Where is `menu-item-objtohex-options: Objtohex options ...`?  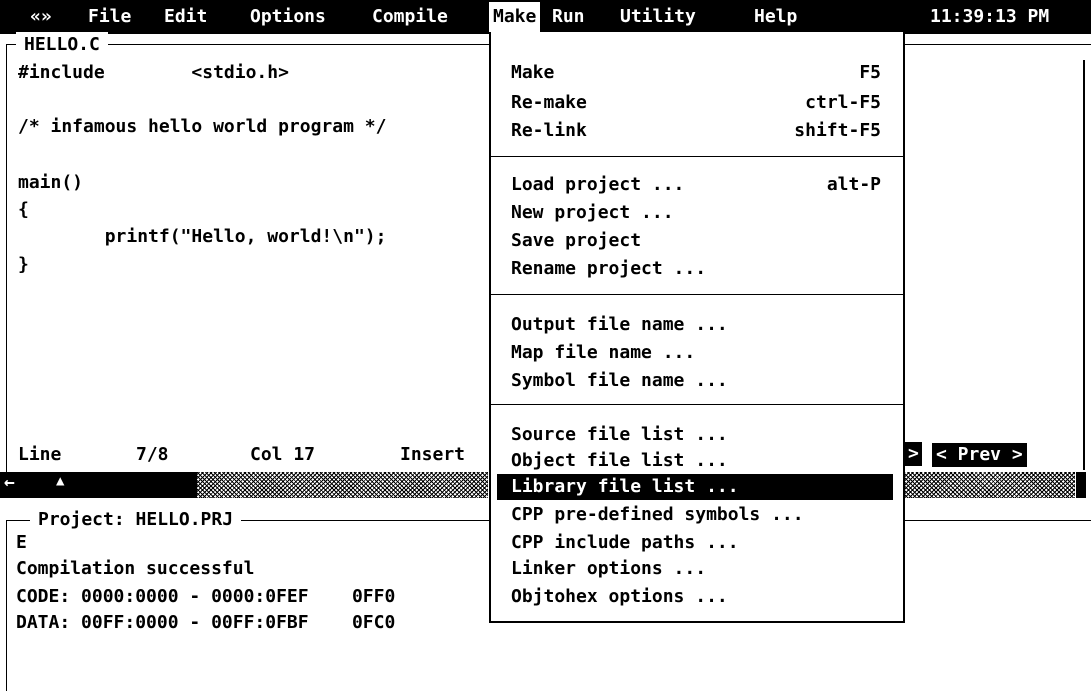
menu-item-objtohex-options: Objtohex options ... is located at coordinates (699, 597).